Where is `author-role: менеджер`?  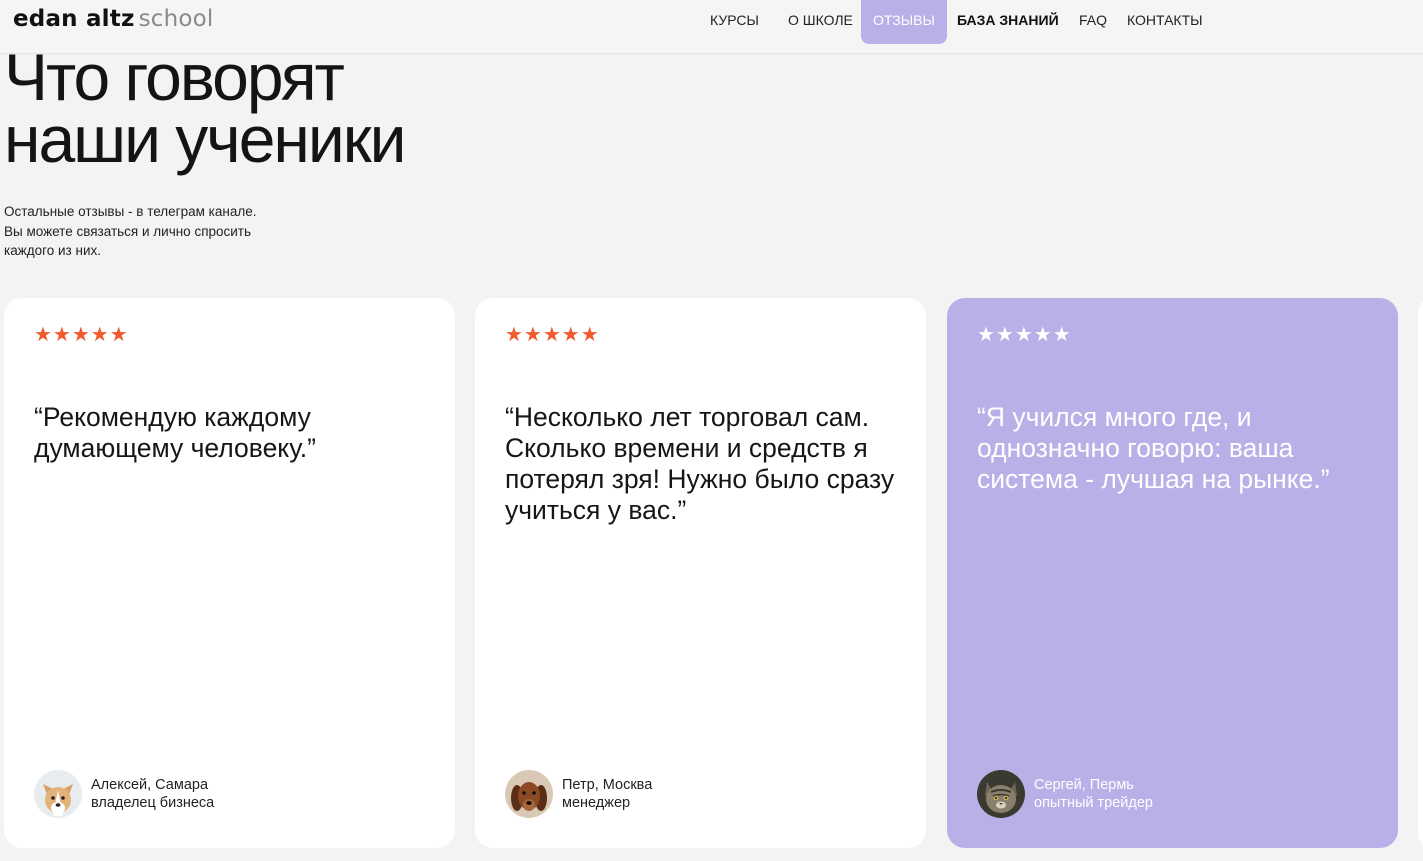
author-role: менеджер is located at coordinates (596, 803).